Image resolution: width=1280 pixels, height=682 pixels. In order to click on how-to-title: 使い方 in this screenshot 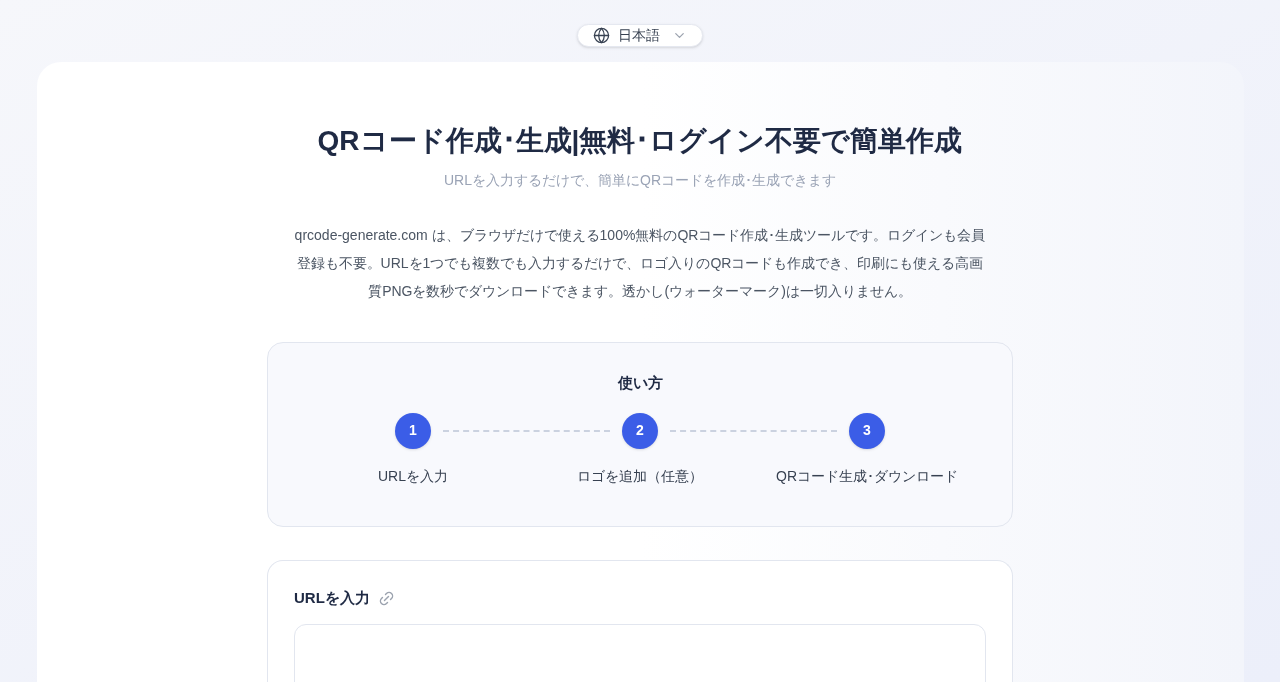, I will do `click(640, 383)`.